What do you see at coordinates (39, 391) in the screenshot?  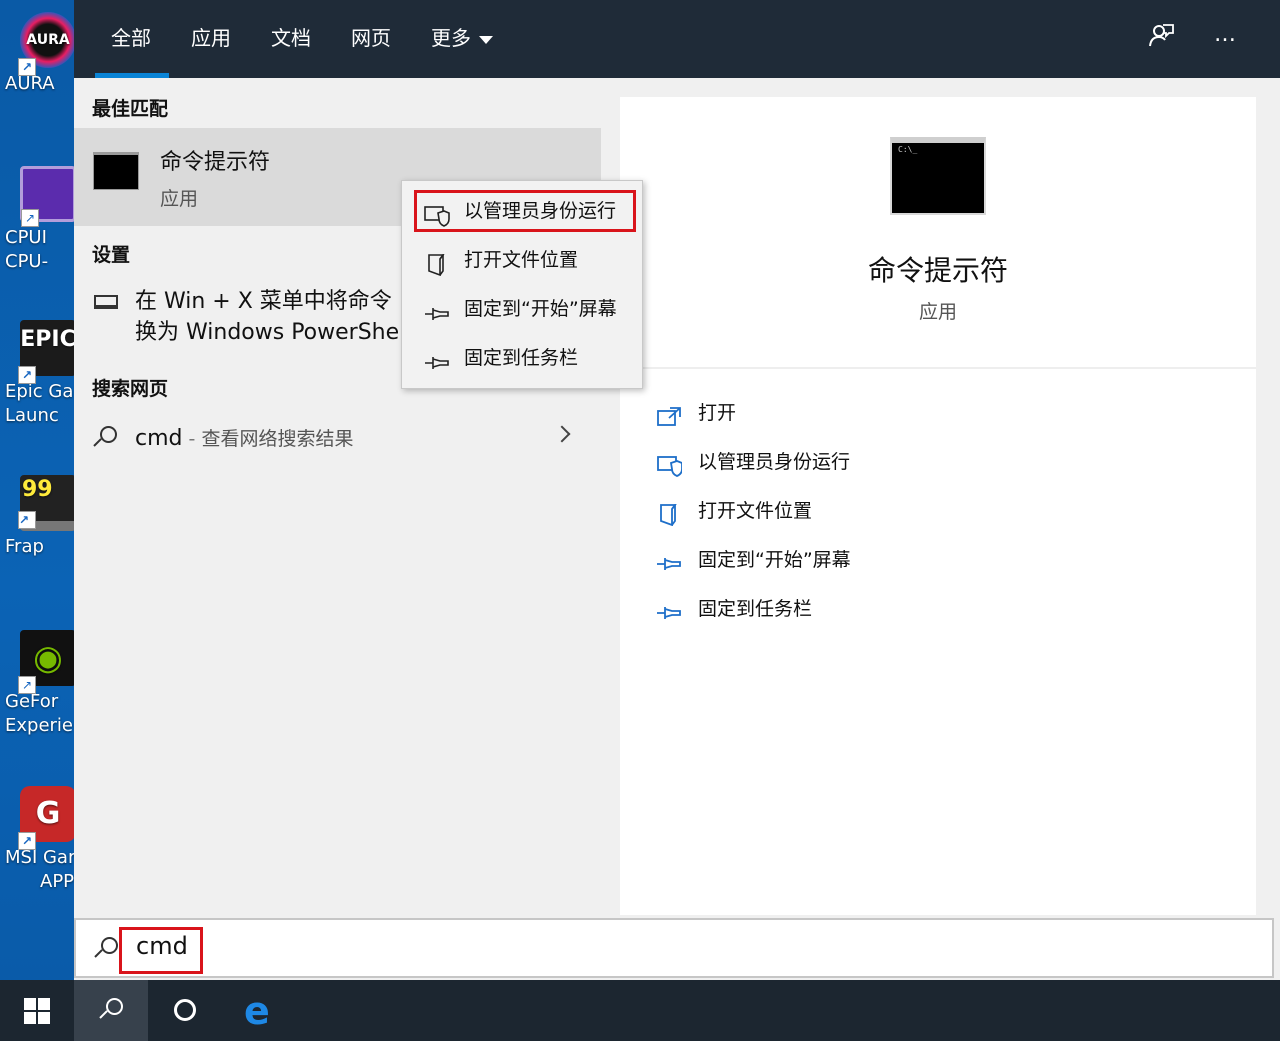 I see `desktop-icon-label: Epic Ga` at bounding box center [39, 391].